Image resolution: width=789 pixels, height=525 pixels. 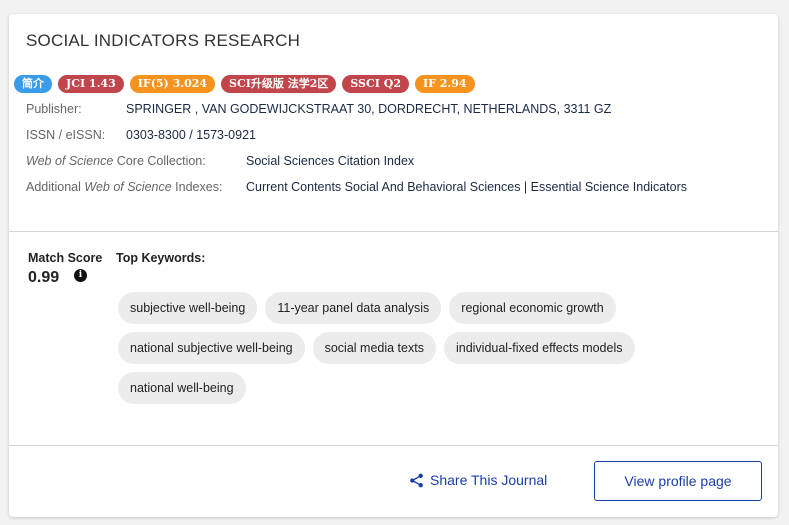 What do you see at coordinates (374, 348) in the screenshot?
I see `keyword-chip: social media texts` at bounding box center [374, 348].